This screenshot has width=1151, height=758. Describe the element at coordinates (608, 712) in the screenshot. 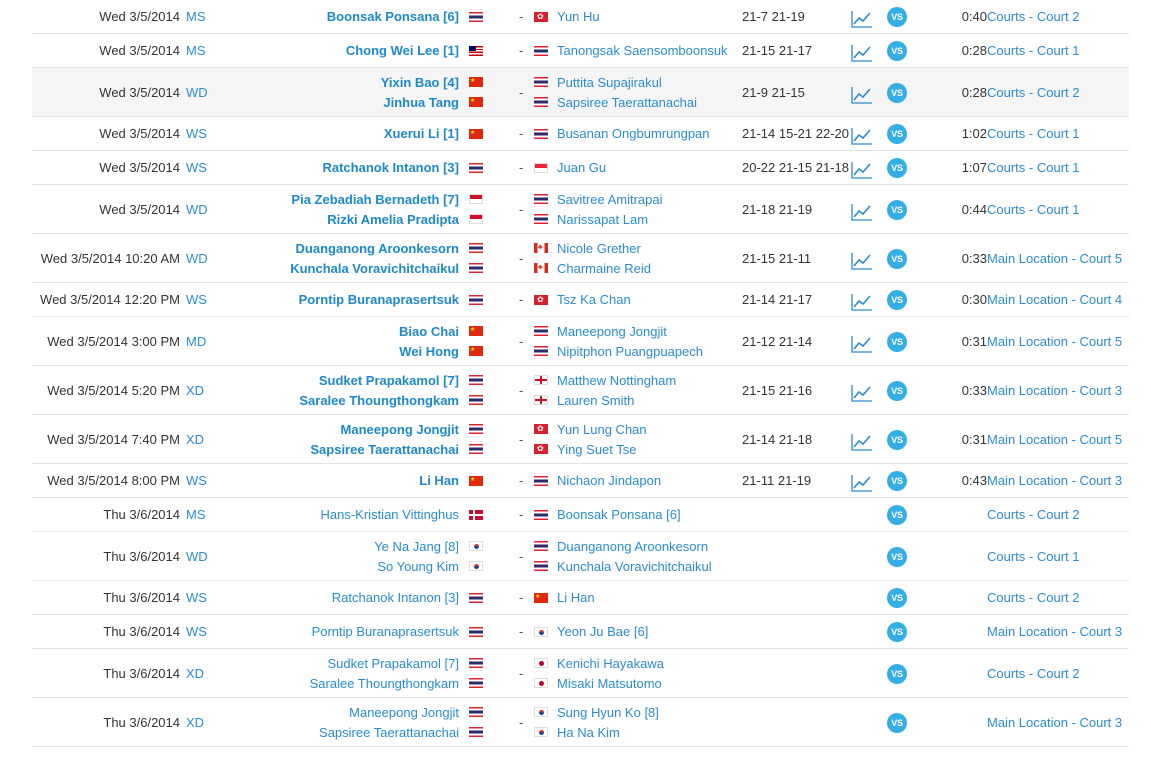

I see `player-link: Sung Hyun Ko [8]` at that location.